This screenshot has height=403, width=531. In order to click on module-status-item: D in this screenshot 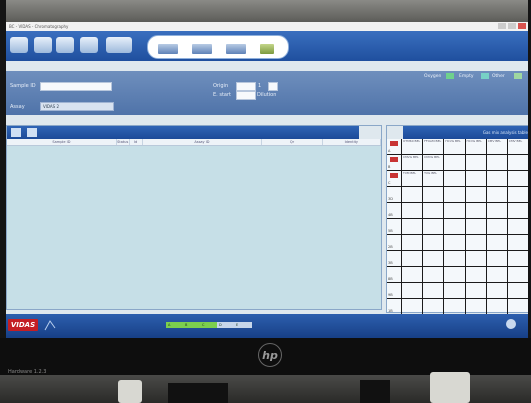, I will do `click(226, 325)`.